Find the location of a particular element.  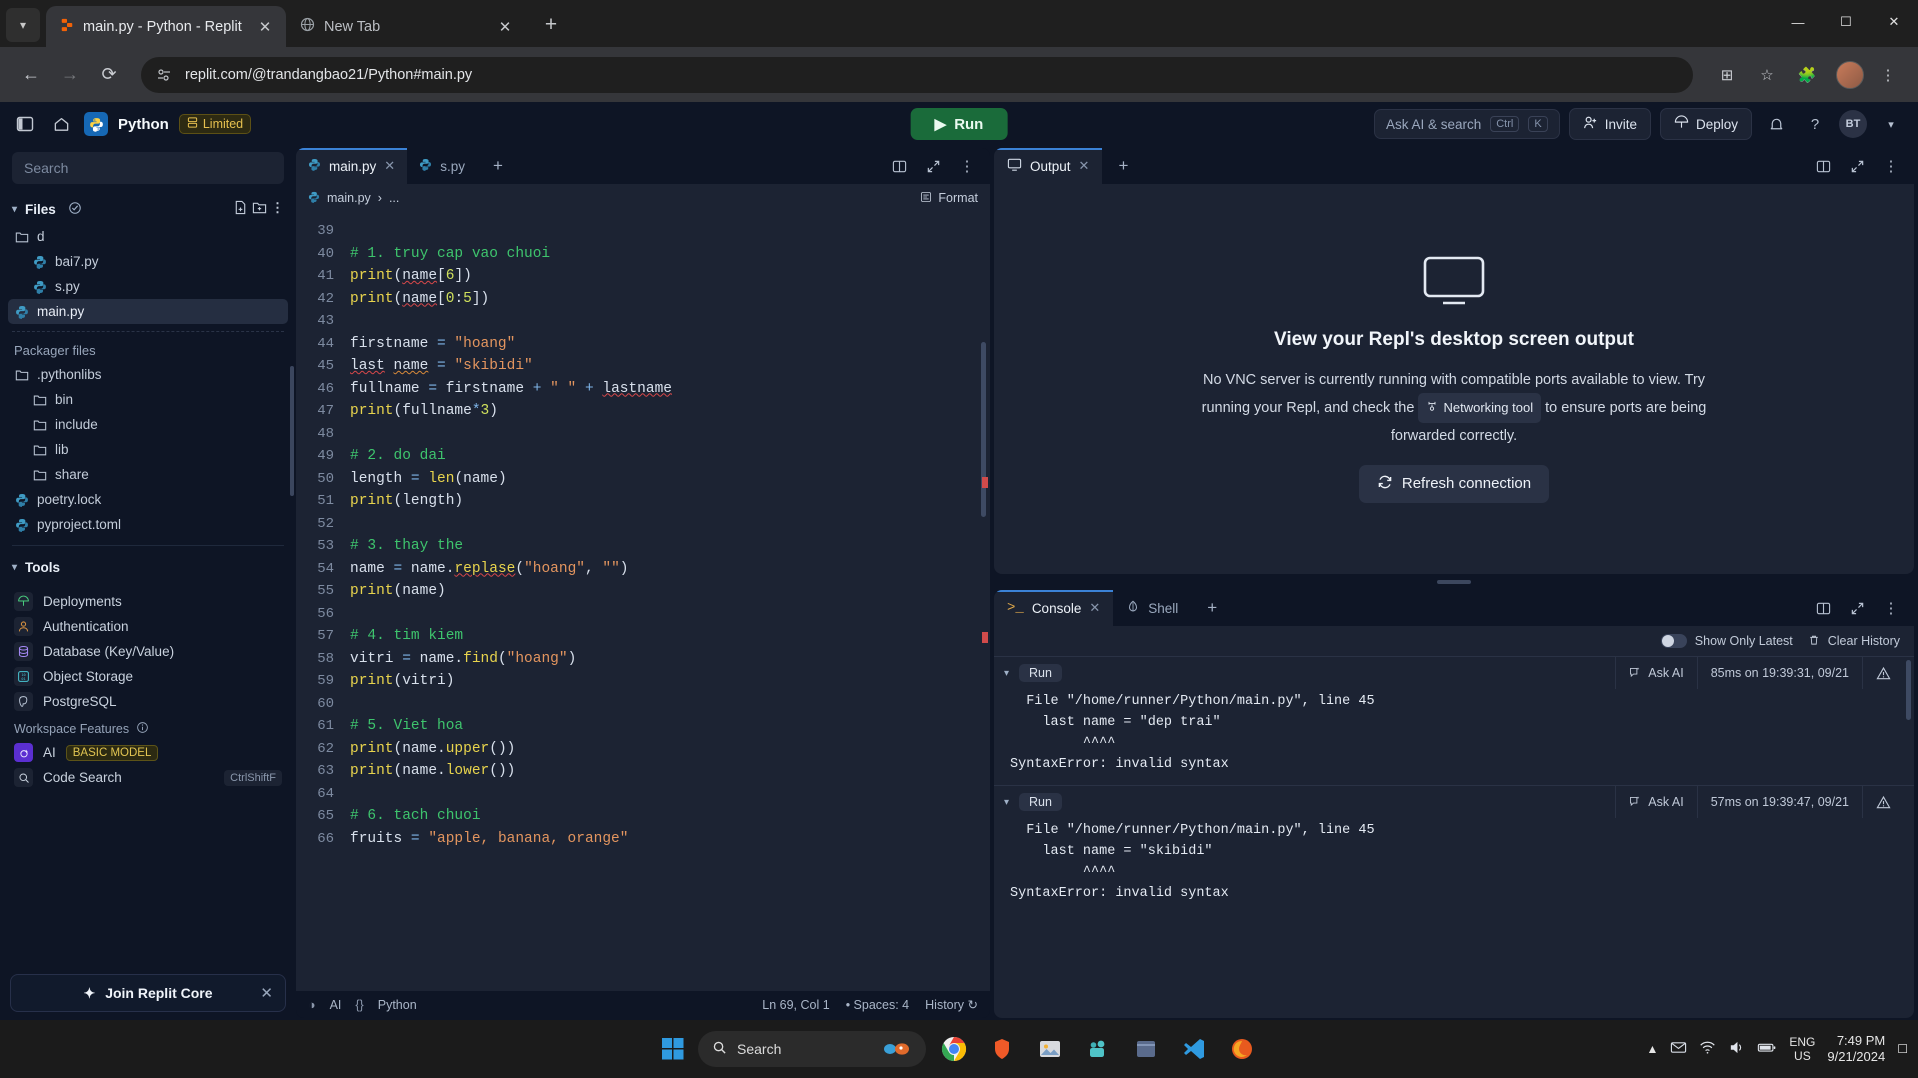

tool-database: Database (Key/Value) is located at coordinates (148, 651).